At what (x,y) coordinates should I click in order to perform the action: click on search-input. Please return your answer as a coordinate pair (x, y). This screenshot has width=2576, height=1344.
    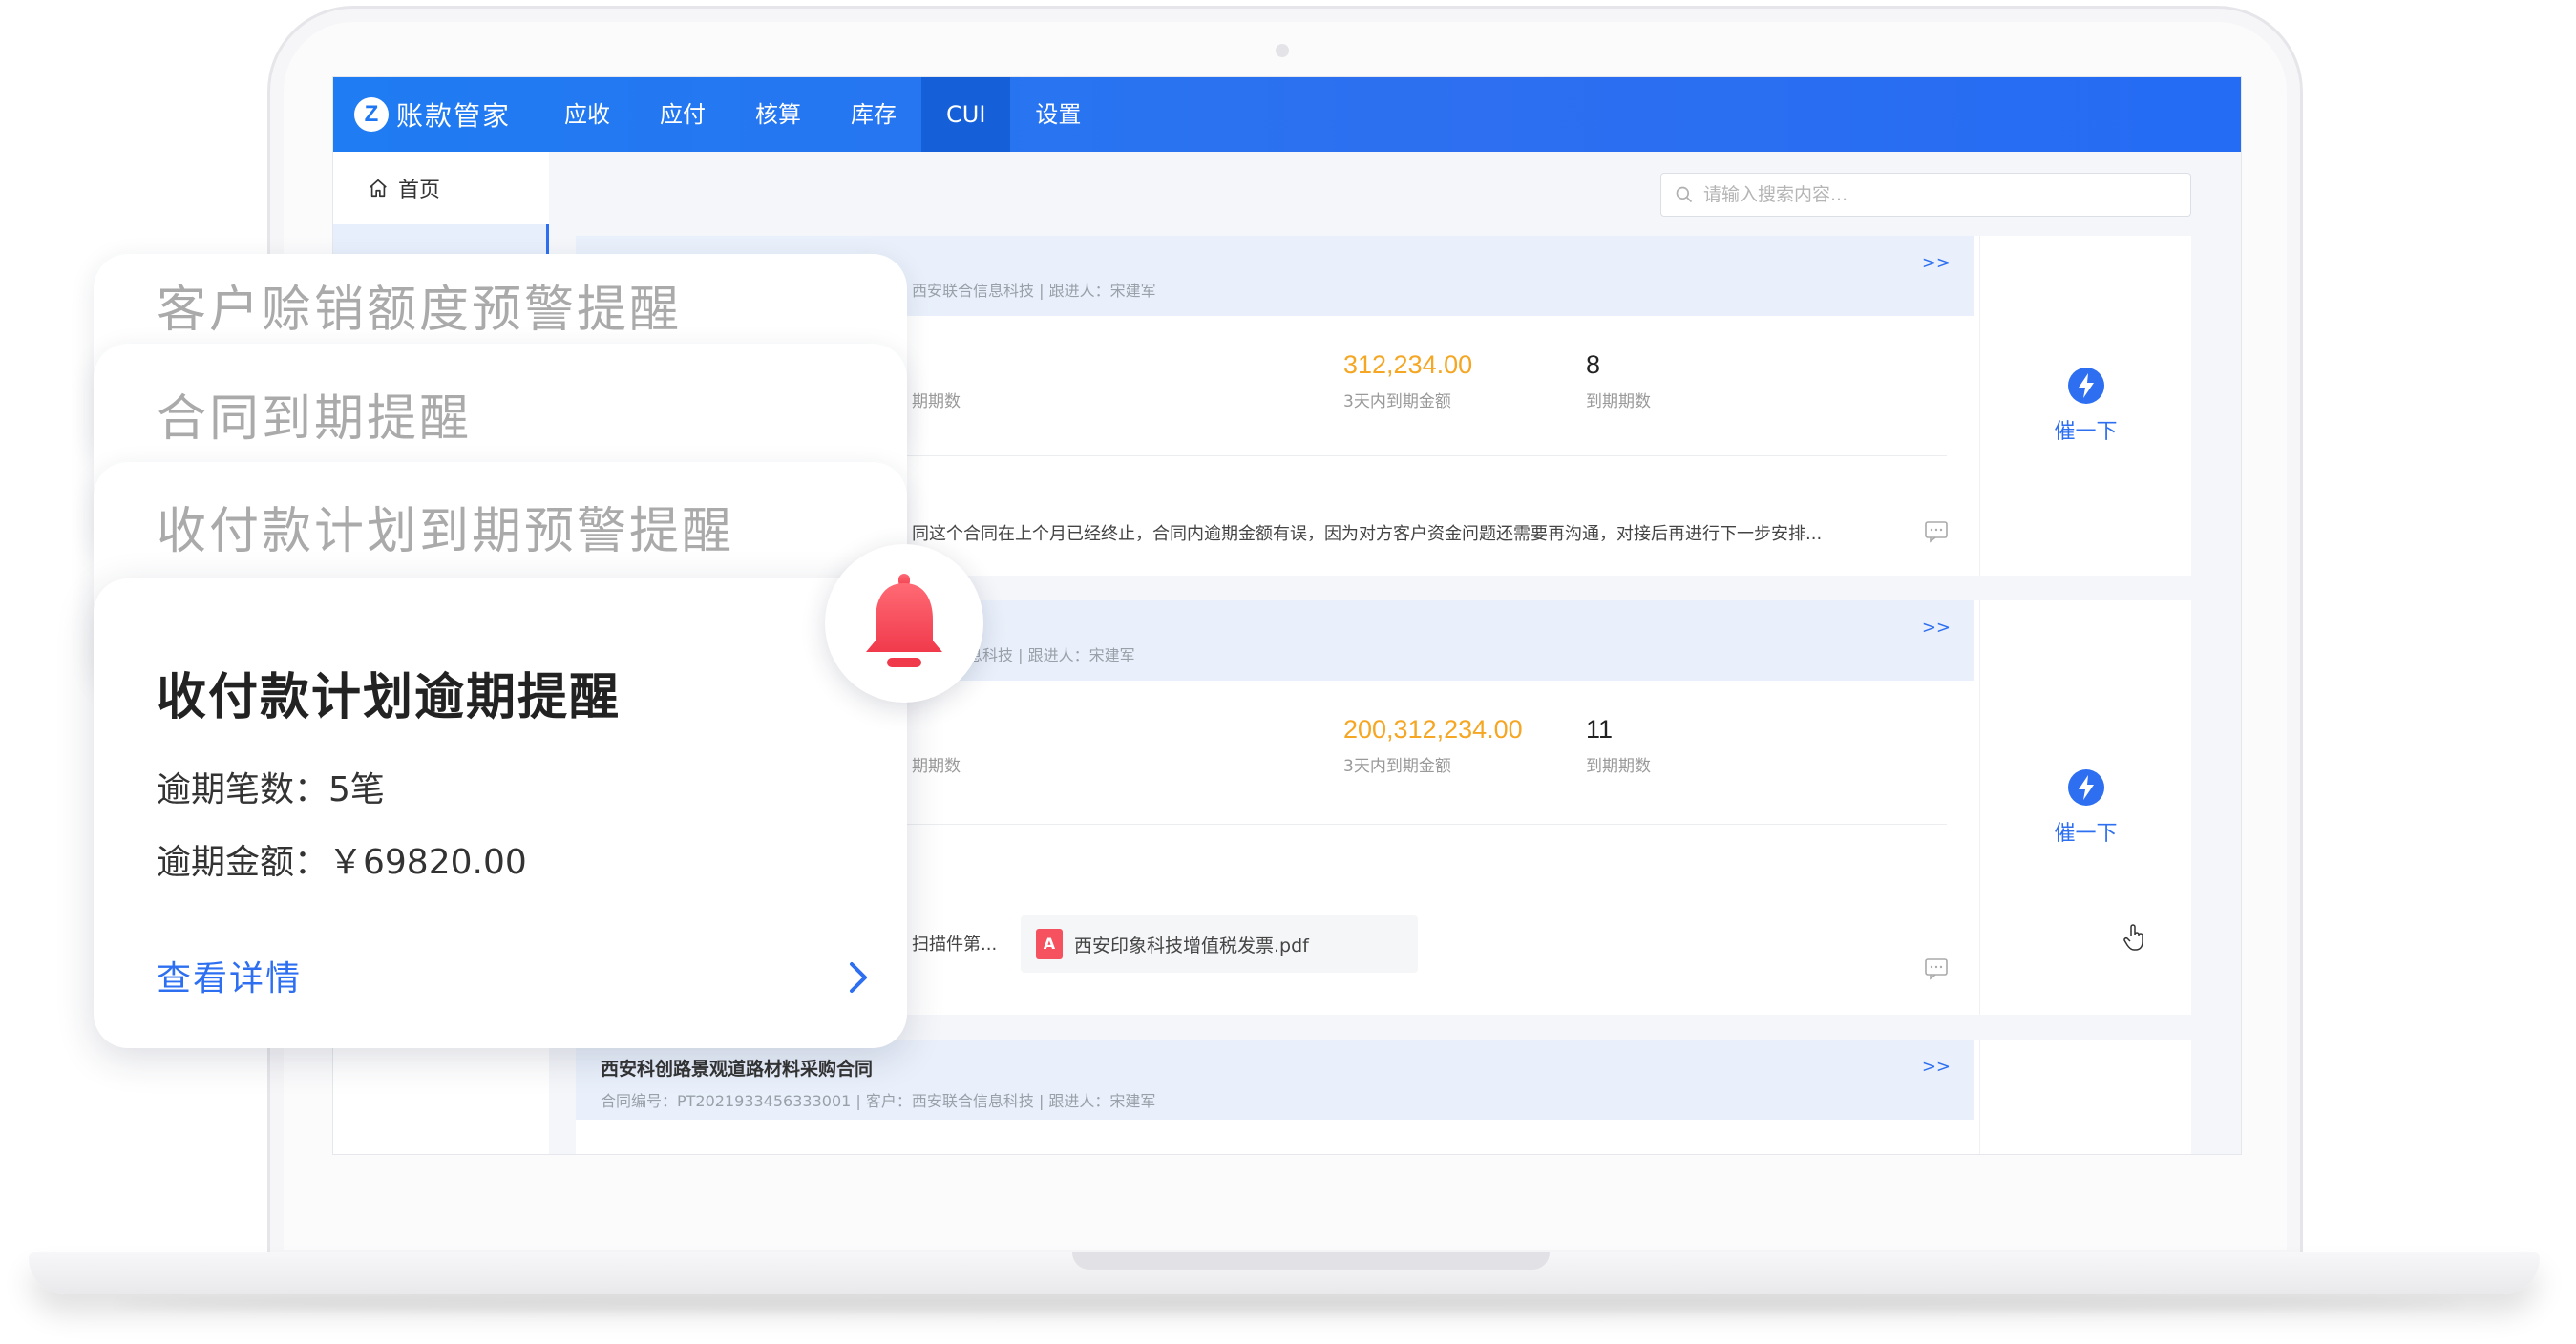
    Looking at the image, I should click on (1932, 194).